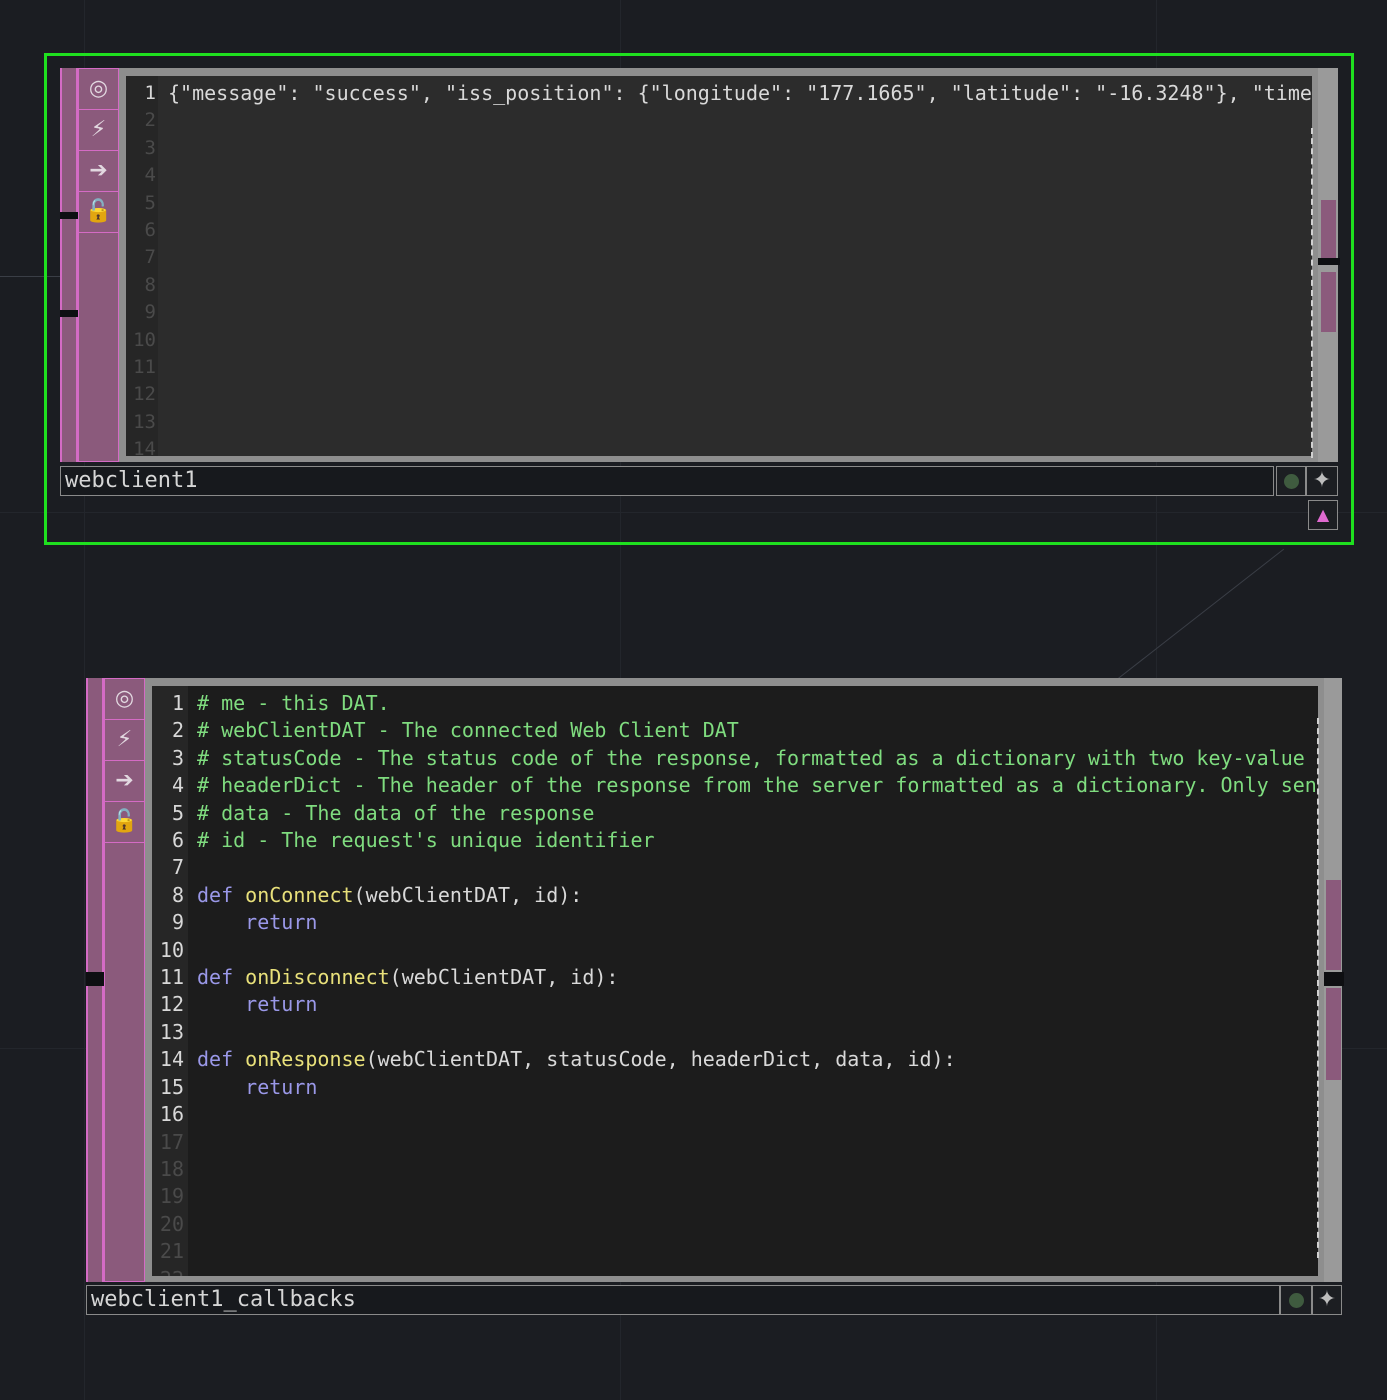 This screenshot has width=1387, height=1400. Describe the element at coordinates (177, 703) in the screenshot. I see `line-number: 1` at that location.